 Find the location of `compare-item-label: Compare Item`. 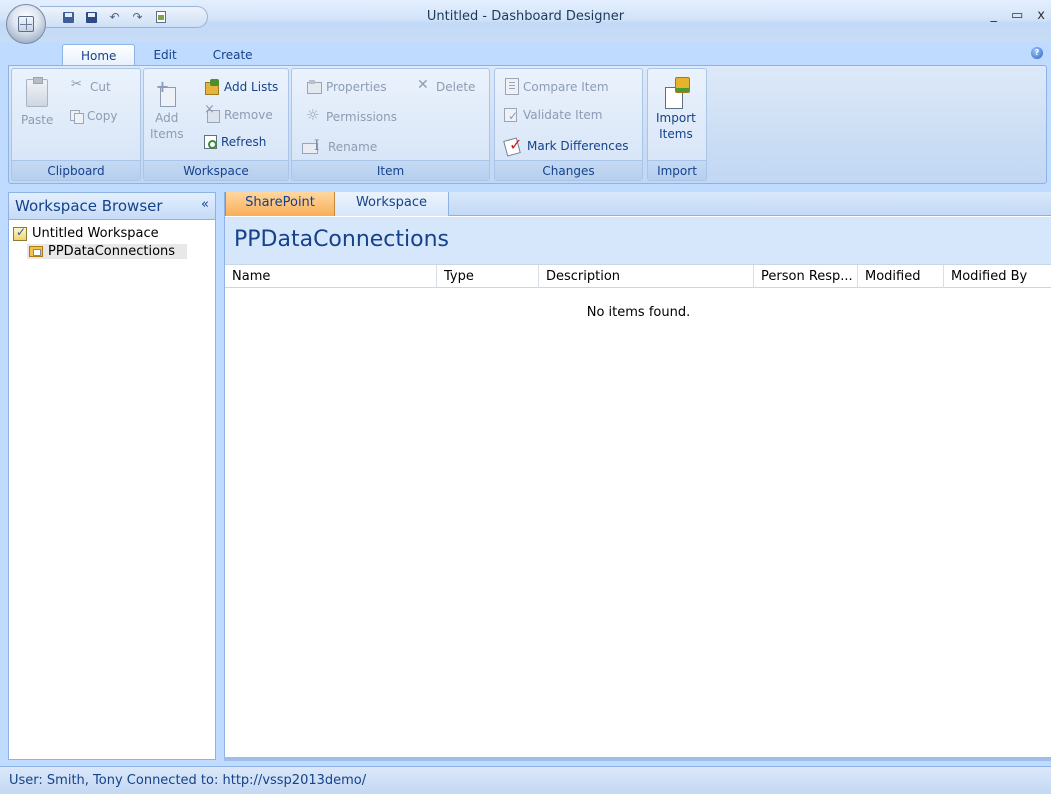

compare-item-label: Compare Item is located at coordinates (566, 86).